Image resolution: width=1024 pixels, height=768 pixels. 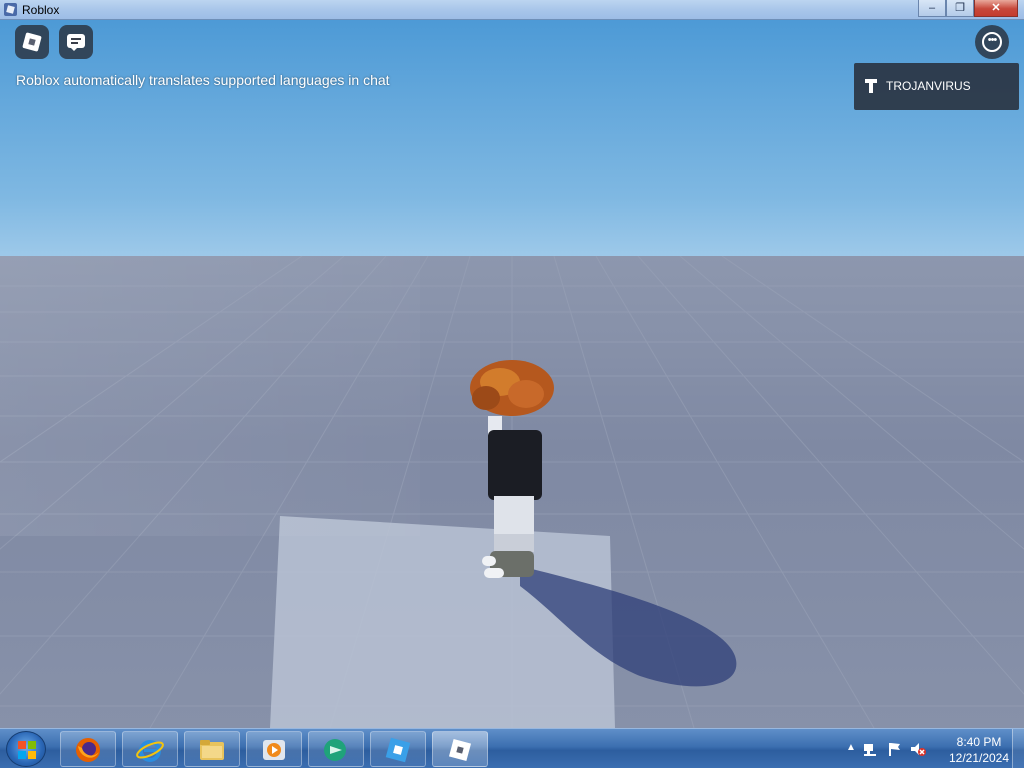 I want to click on firefox-icon, so click(x=88, y=750).